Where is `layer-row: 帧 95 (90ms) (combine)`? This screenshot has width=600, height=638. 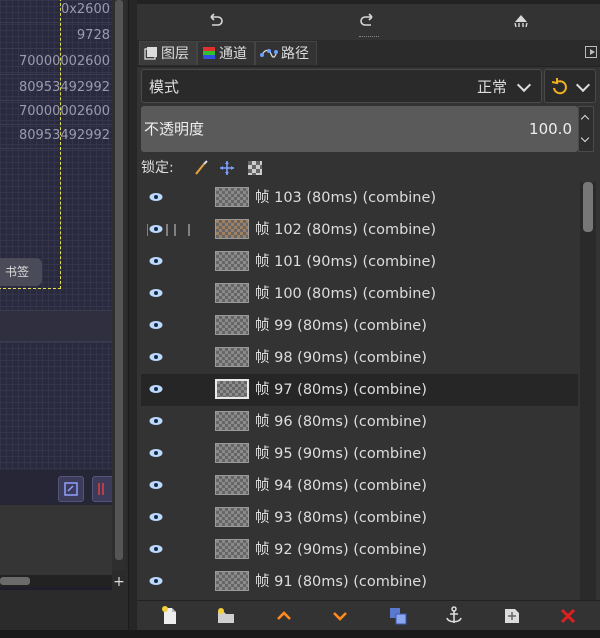
layer-row: 帧 95 (90ms) (combine) is located at coordinates (359, 454).